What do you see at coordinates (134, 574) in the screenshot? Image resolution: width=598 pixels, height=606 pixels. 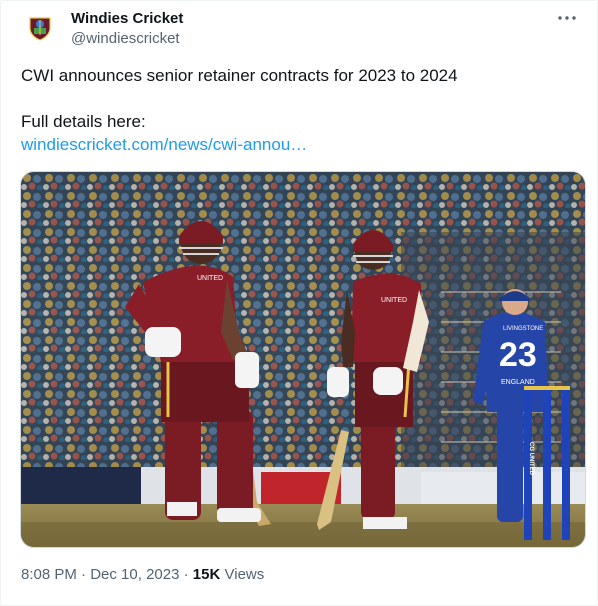 I see `tweet-date: Dec 10, 2023` at bounding box center [134, 574].